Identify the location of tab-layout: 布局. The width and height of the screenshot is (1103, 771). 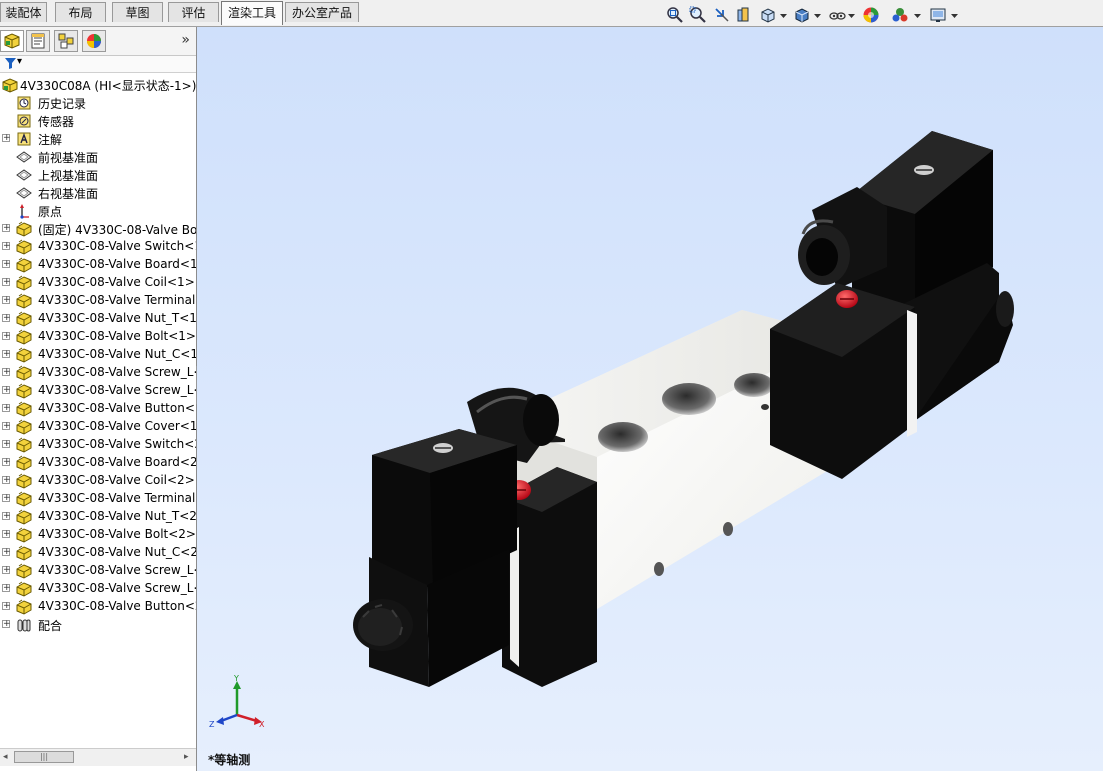
(80, 12).